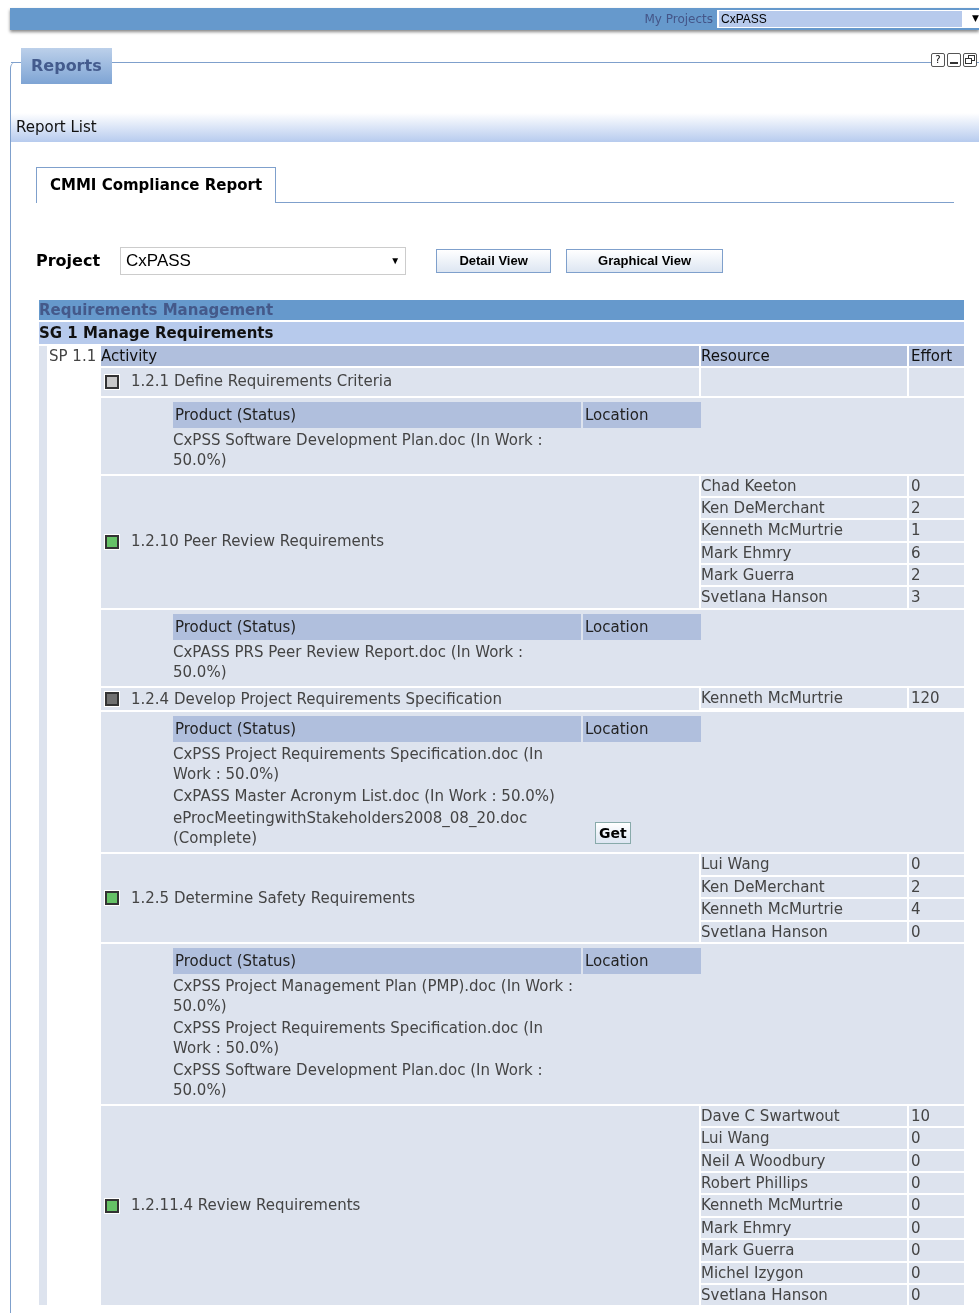 Image resolution: width=979 pixels, height=1313 pixels. I want to click on product-text: CxPASS PRS Peer Review Report.doc (In Work : 50.0%), so click(349, 661).